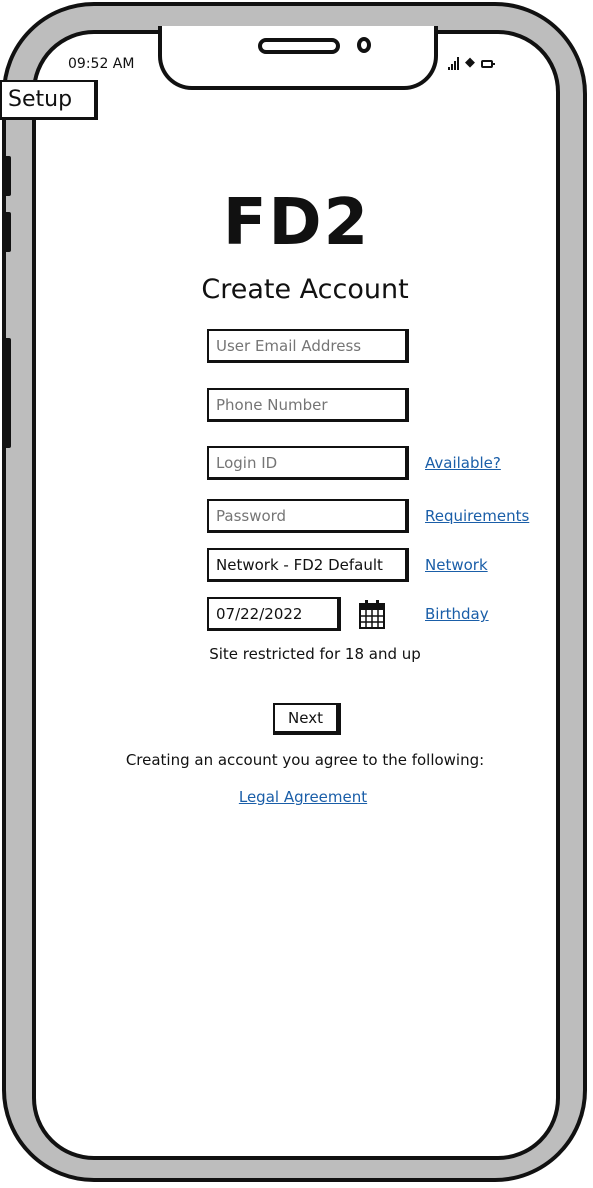 This screenshot has width=593, height=1188. Describe the element at coordinates (296, 223) in the screenshot. I see `app-logo-title: FD2` at that location.